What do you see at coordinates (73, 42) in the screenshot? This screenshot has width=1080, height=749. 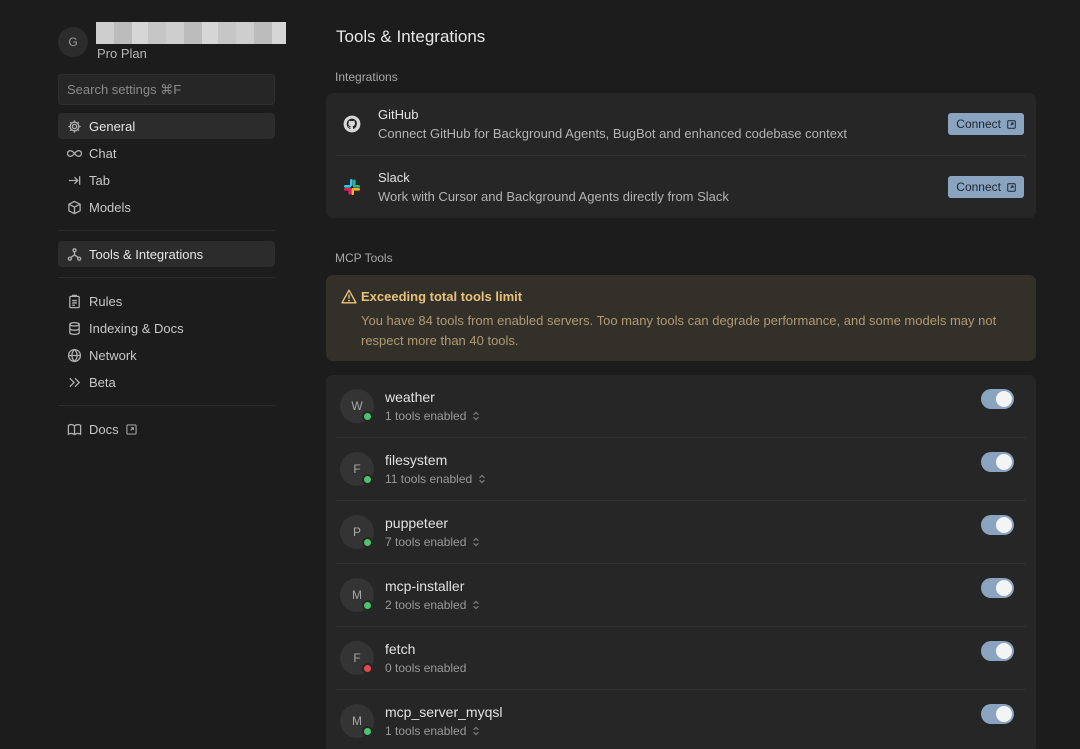 I see `avatar: G` at bounding box center [73, 42].